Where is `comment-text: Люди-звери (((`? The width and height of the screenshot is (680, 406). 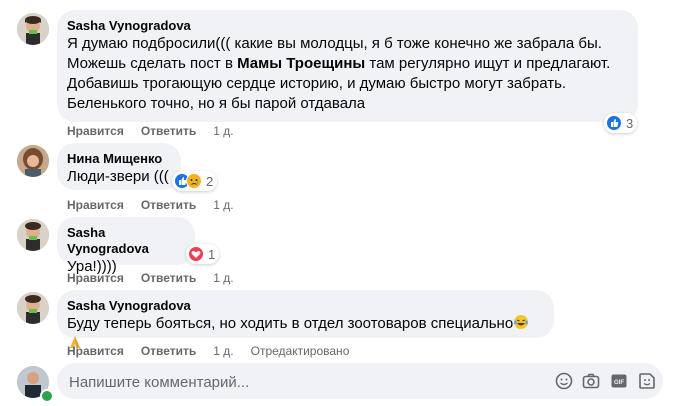 comment-text: Люди-звери ((( is located at coordinates (118, 176).